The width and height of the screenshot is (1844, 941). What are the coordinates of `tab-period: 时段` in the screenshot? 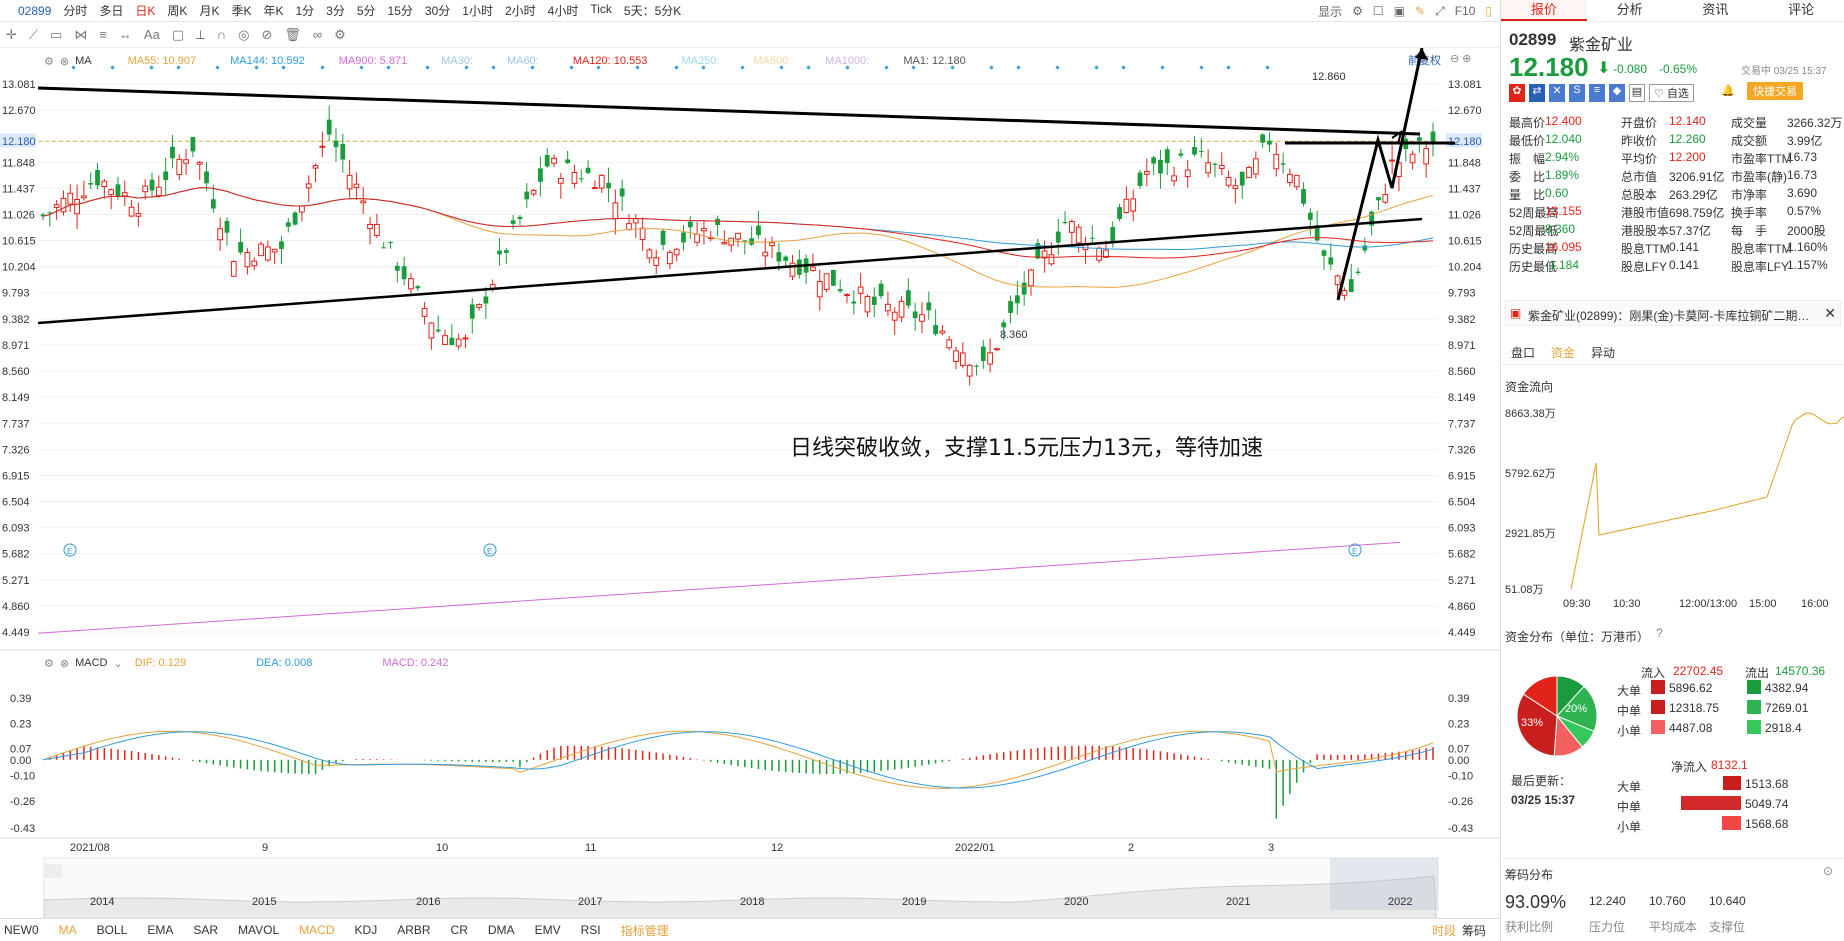 It's located at (1444, 930).